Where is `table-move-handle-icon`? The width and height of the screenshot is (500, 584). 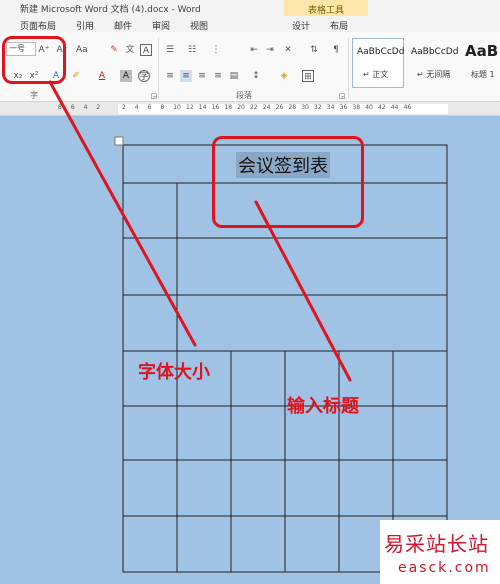 table-move-handle-icon is located at coordinates (119, 141).